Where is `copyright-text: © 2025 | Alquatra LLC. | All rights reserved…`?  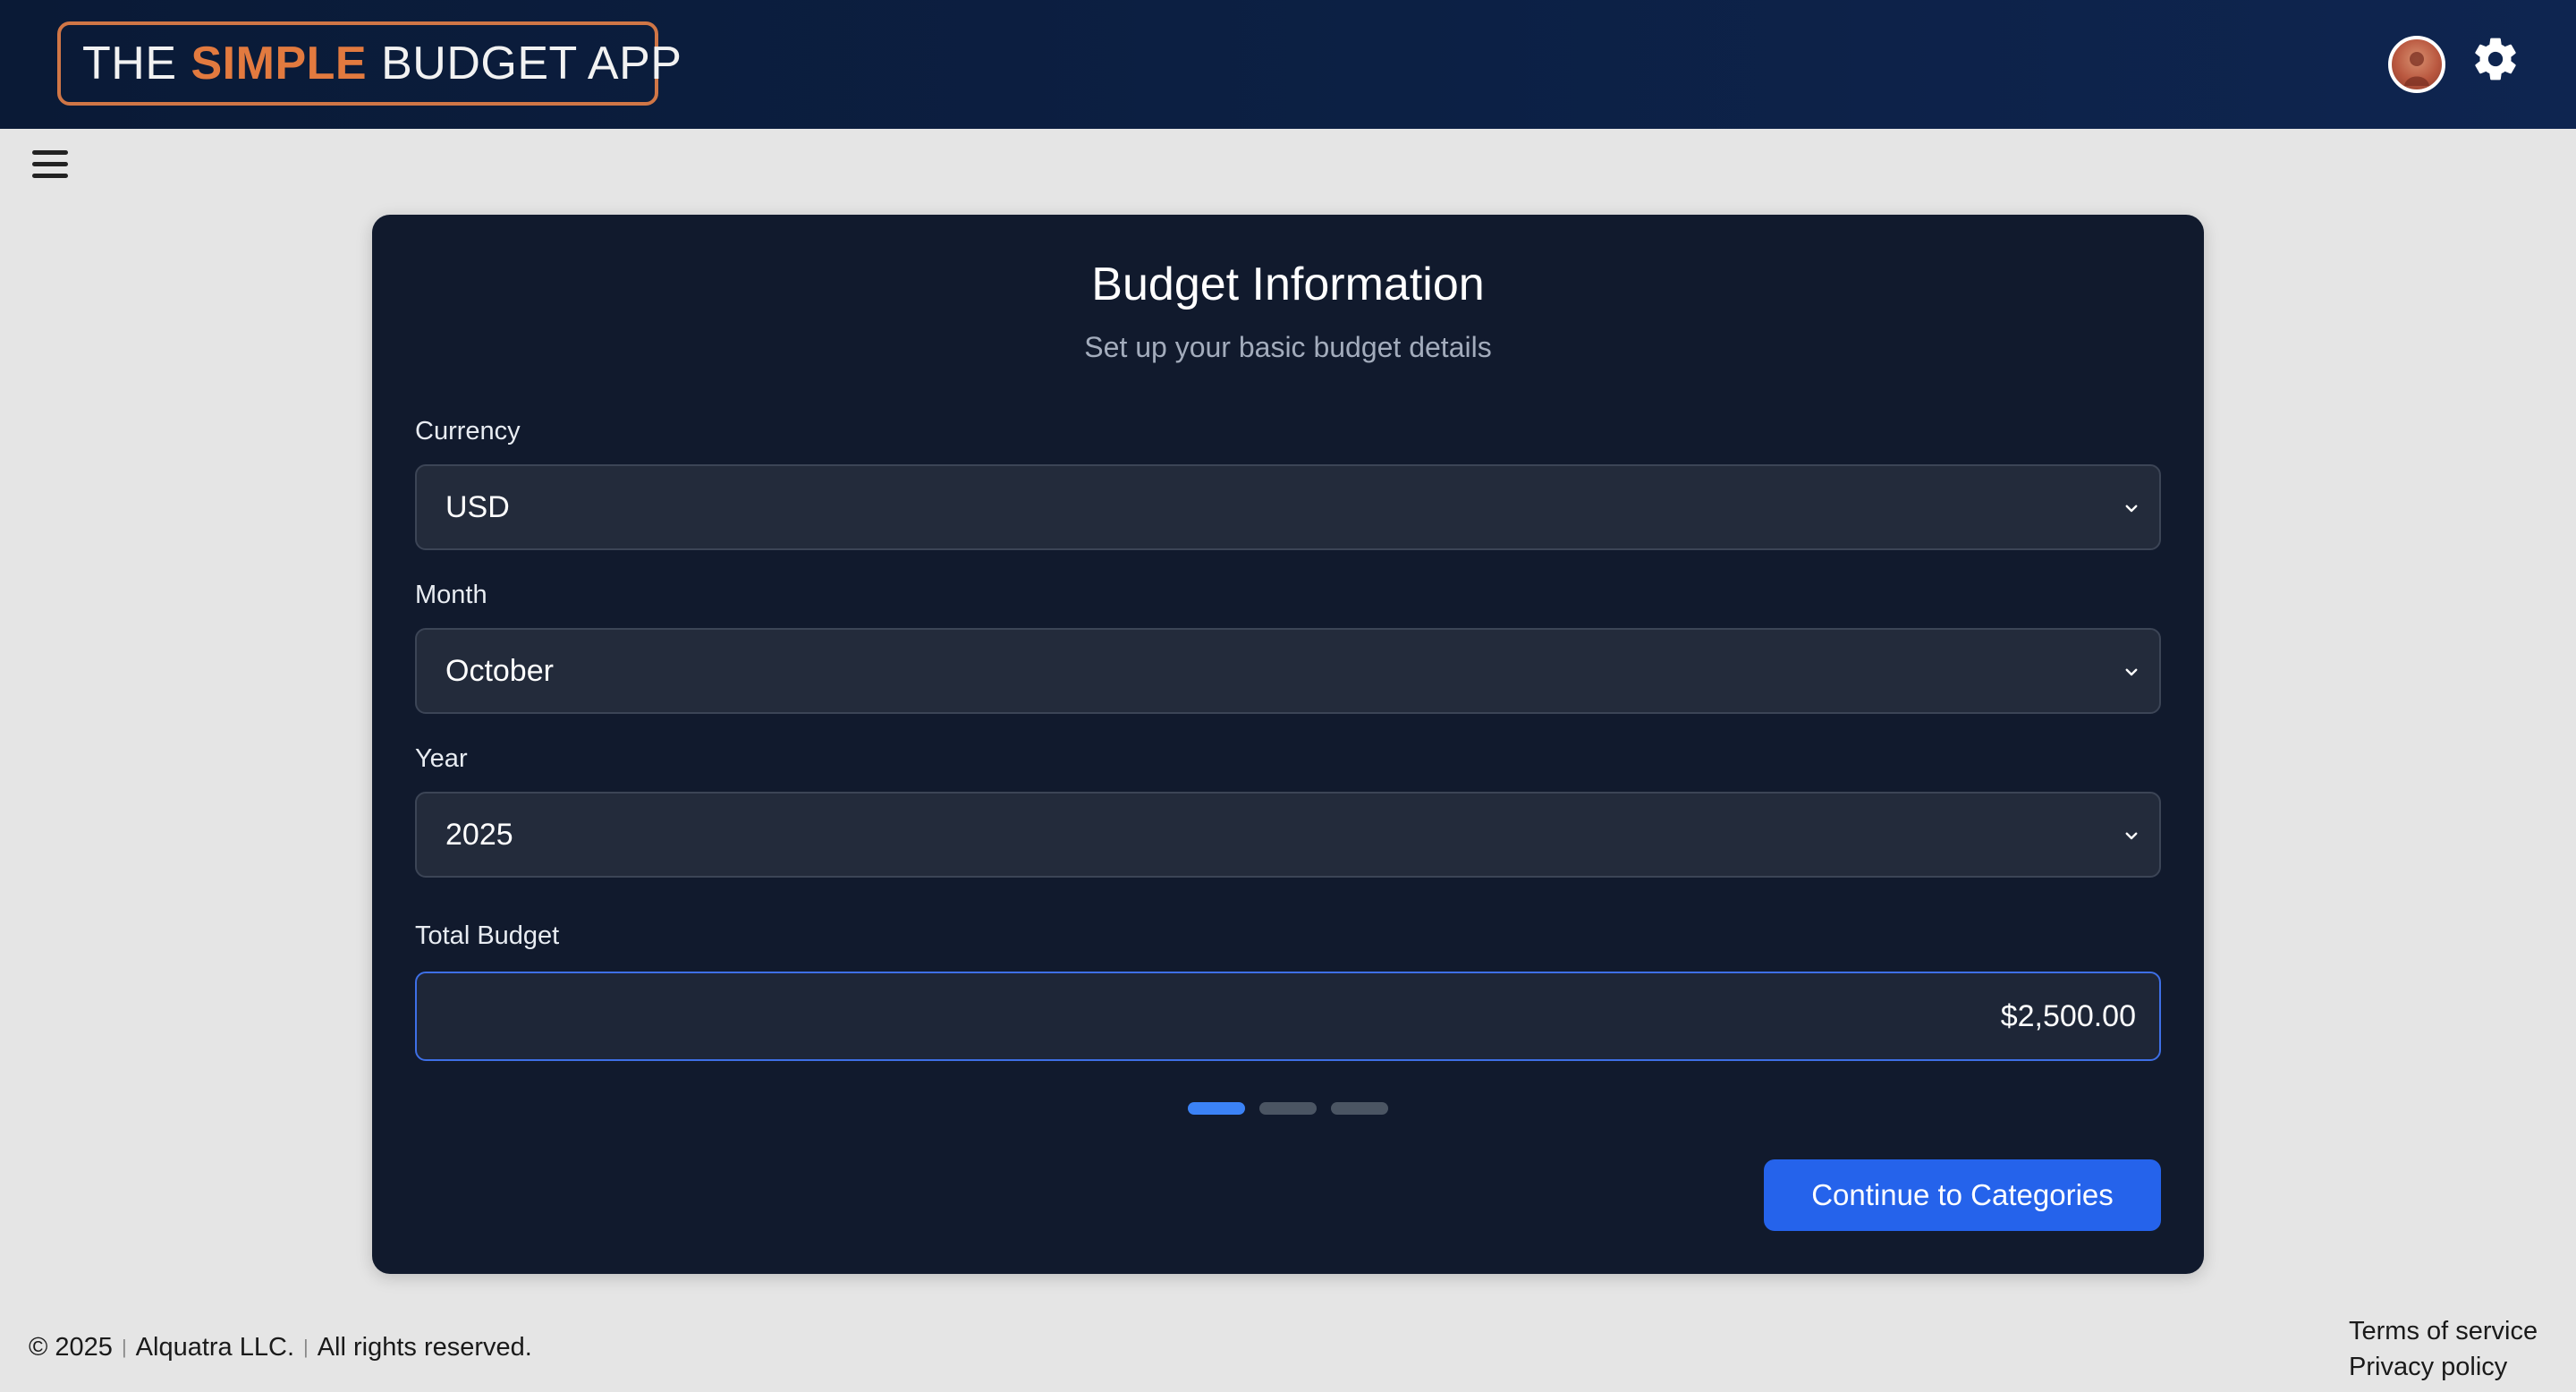 copyright-text: © 2025 | Alquatra LLC. | All rights reserved… is located at coordinates (280, 1347).